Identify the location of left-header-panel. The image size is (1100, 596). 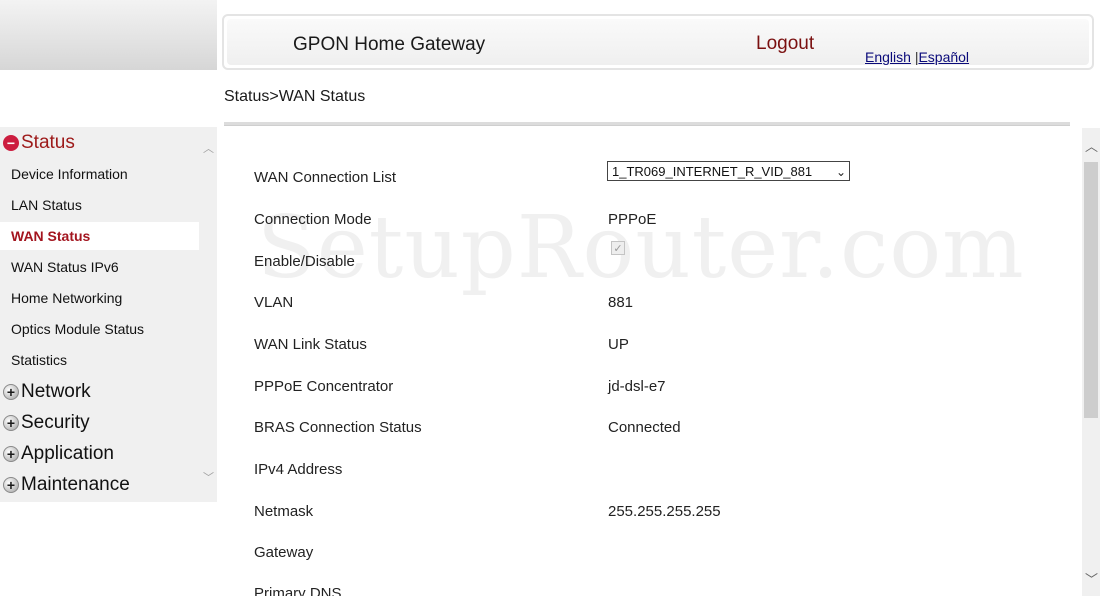
(108, 35).